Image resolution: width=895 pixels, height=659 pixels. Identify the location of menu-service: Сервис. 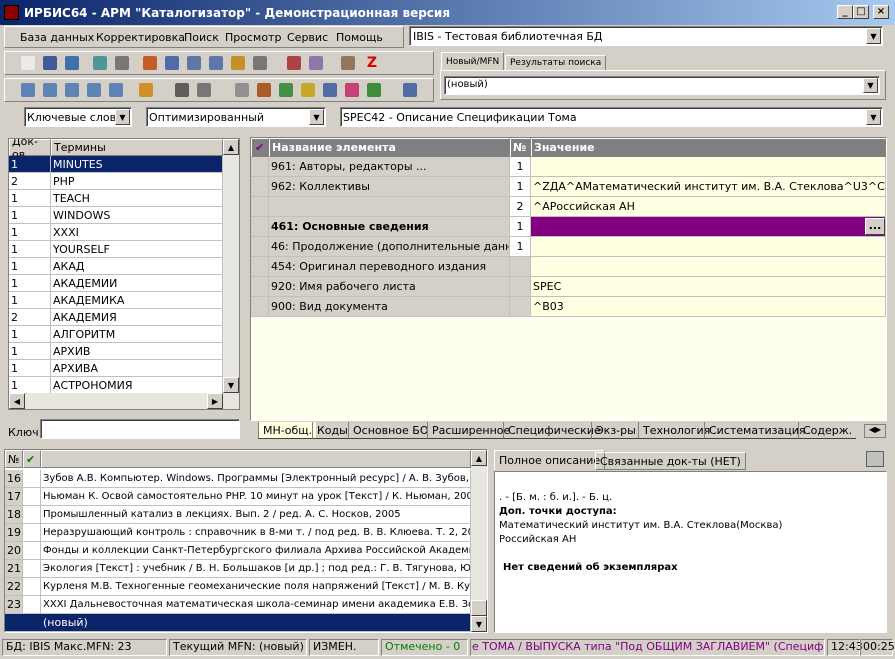
(307, 37).